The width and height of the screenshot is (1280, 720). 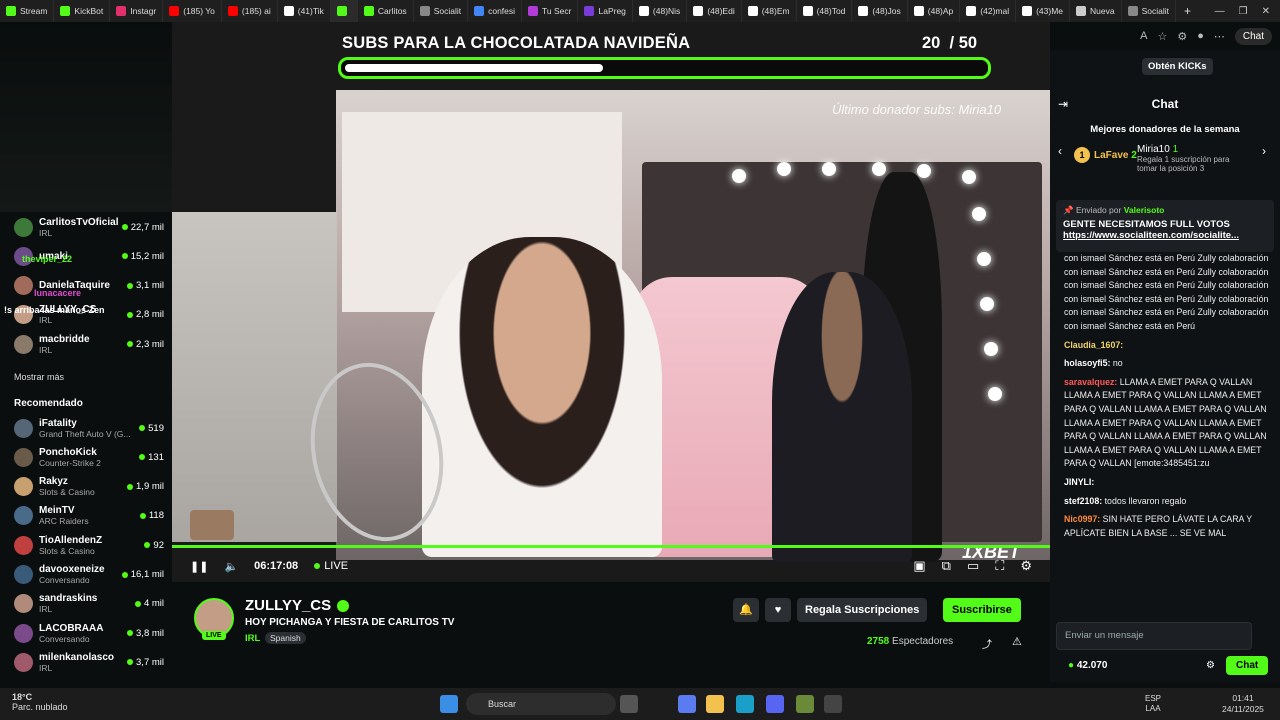 I want to click on new-tab-icon: +, so click(x=1187, y=11).